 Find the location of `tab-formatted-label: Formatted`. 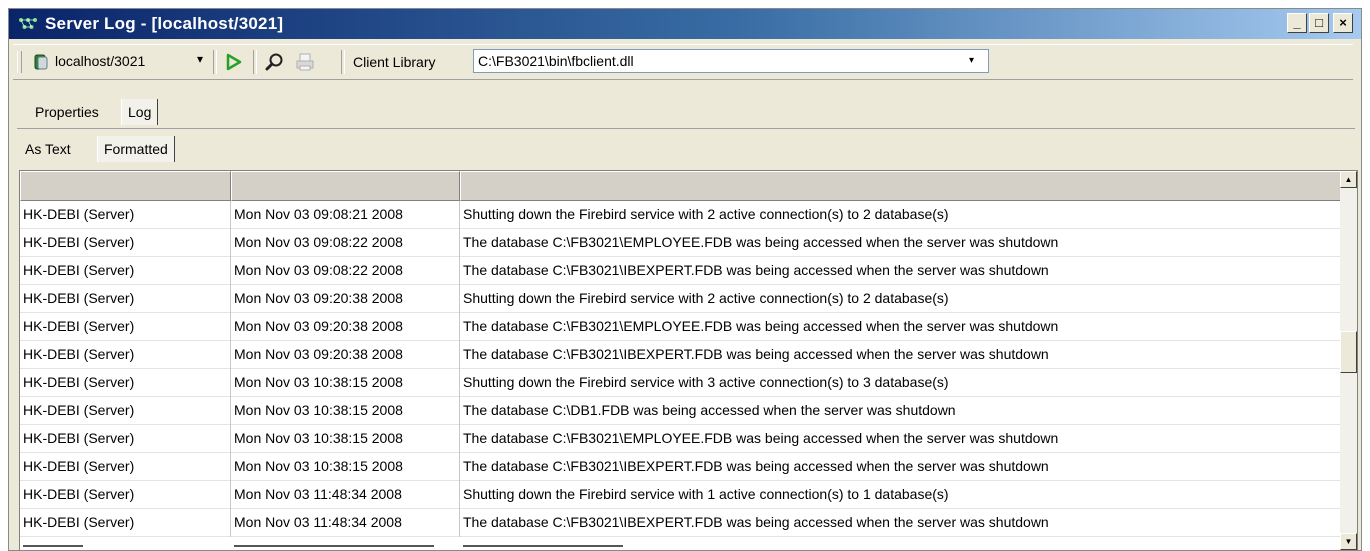

tab-formatted-label: Formatted is located at coordinates (136, 149).